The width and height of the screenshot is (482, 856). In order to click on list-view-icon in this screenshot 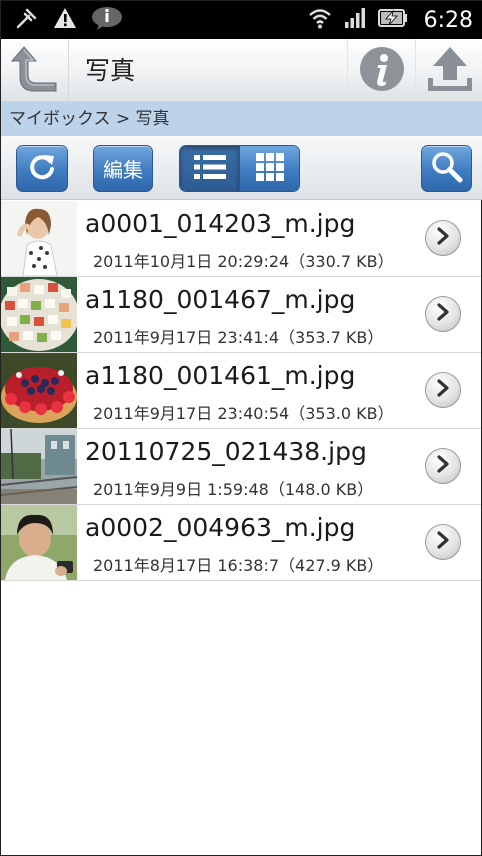, I will do `click(210, 169)`.